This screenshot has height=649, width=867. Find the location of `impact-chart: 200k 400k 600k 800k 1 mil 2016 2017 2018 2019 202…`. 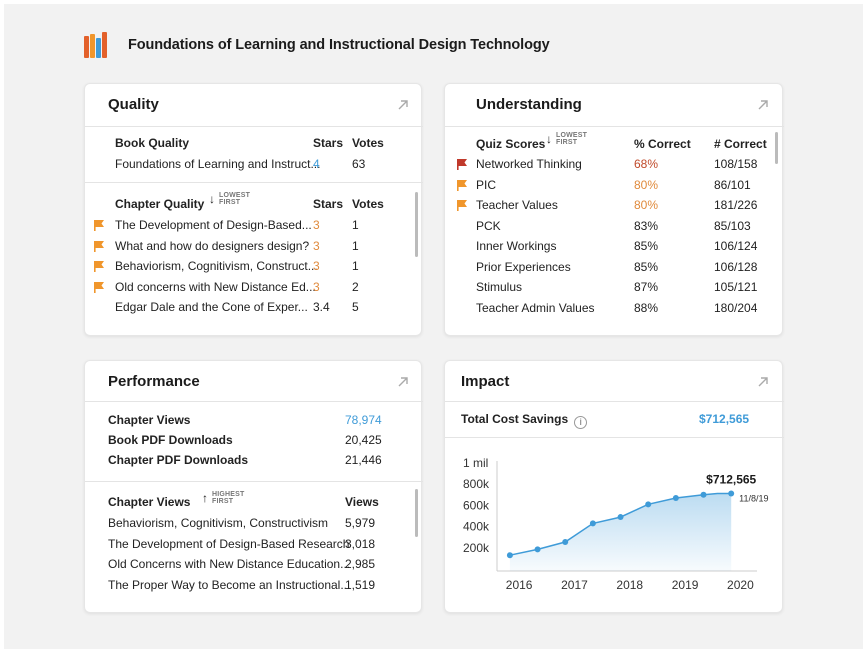

impact-chart: 200k 400k 600k 800k 1 mil 2016 2017 2018 2019 202… is located at coordinates (616, 524).